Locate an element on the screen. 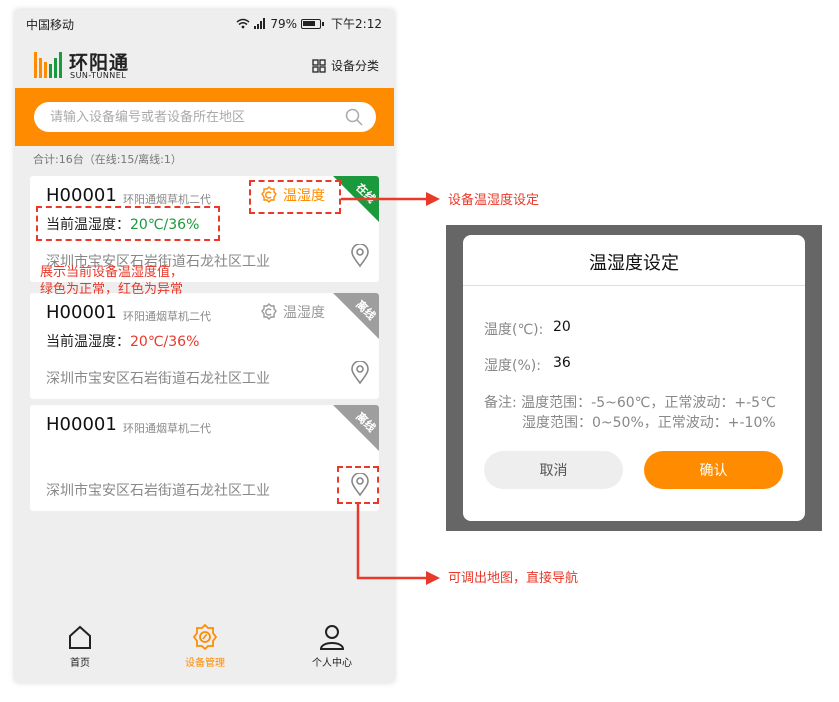 This screenshot has width=839, height=702. arrow-head-map is located at coordinates (433, 578).